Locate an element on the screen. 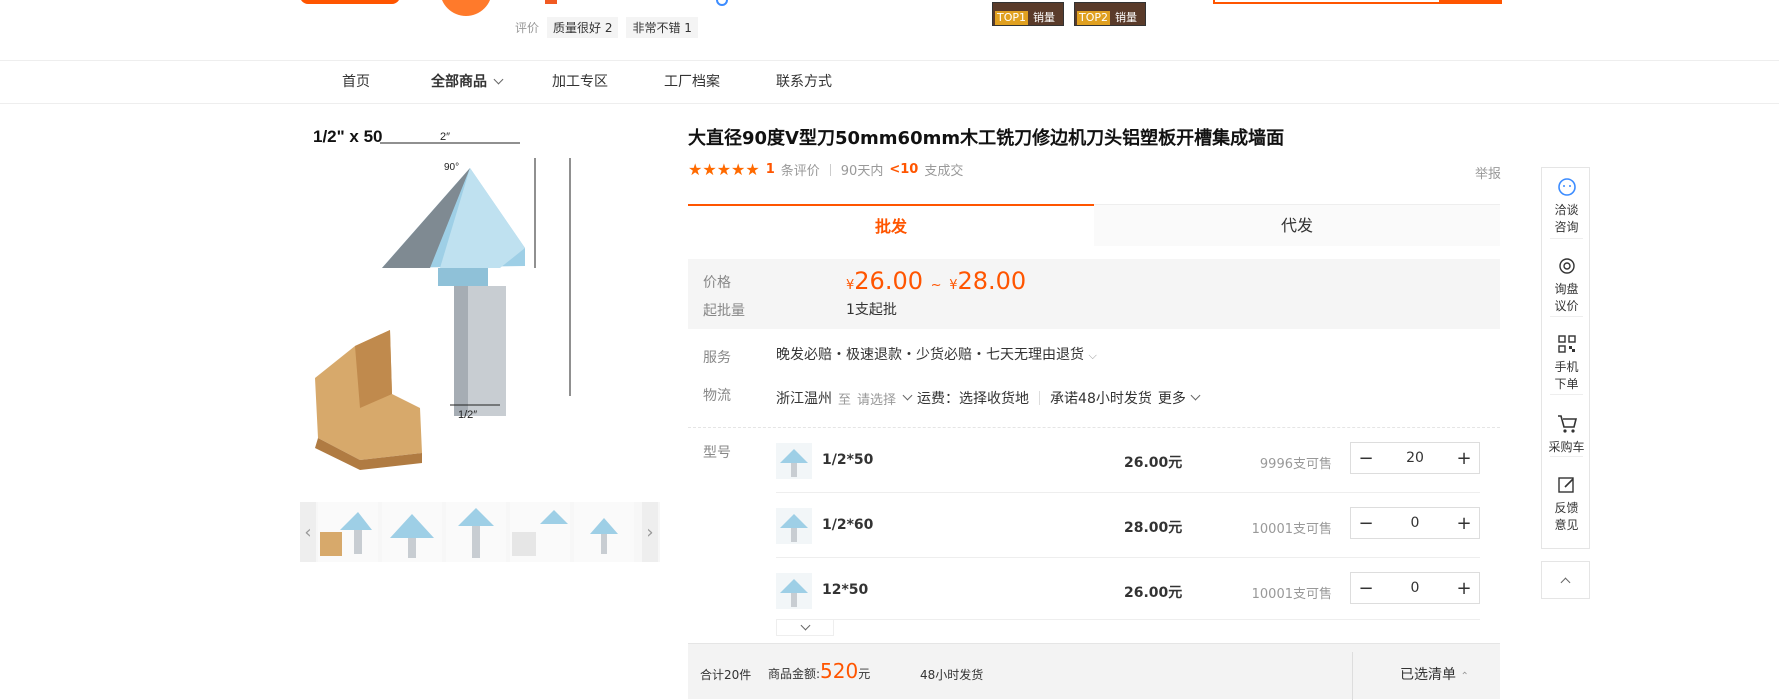 This screenshot has width=1779, height=700. product-title: 大直径90度V型刀50mm60mm木工铣刀修边机刀头铝塑板开槽集成墙面 is located at coordinates (986, 138).